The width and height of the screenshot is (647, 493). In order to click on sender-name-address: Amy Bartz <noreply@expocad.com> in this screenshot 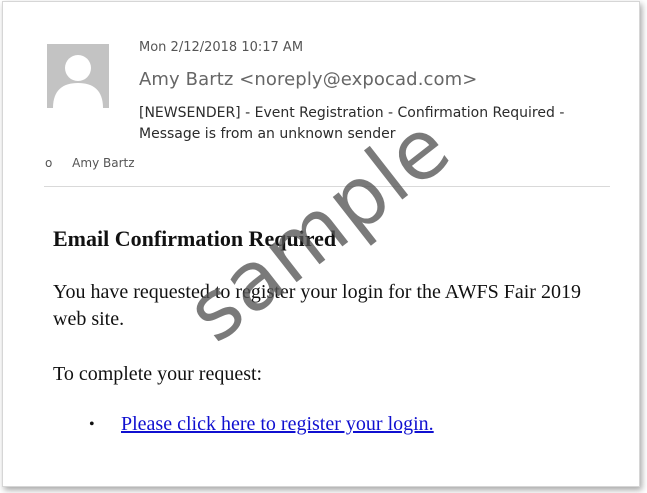, I will do `click(308, 79)`.